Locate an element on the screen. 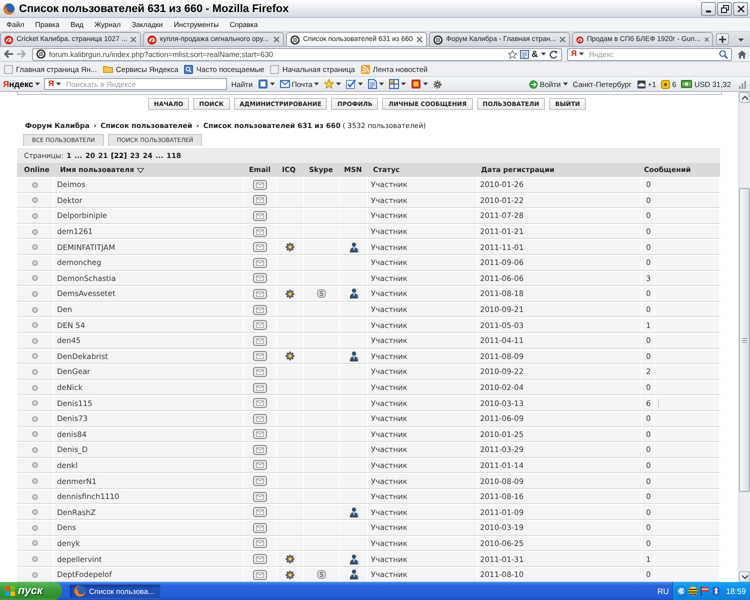  square-tile-icon is located at coordinates (263, 84).